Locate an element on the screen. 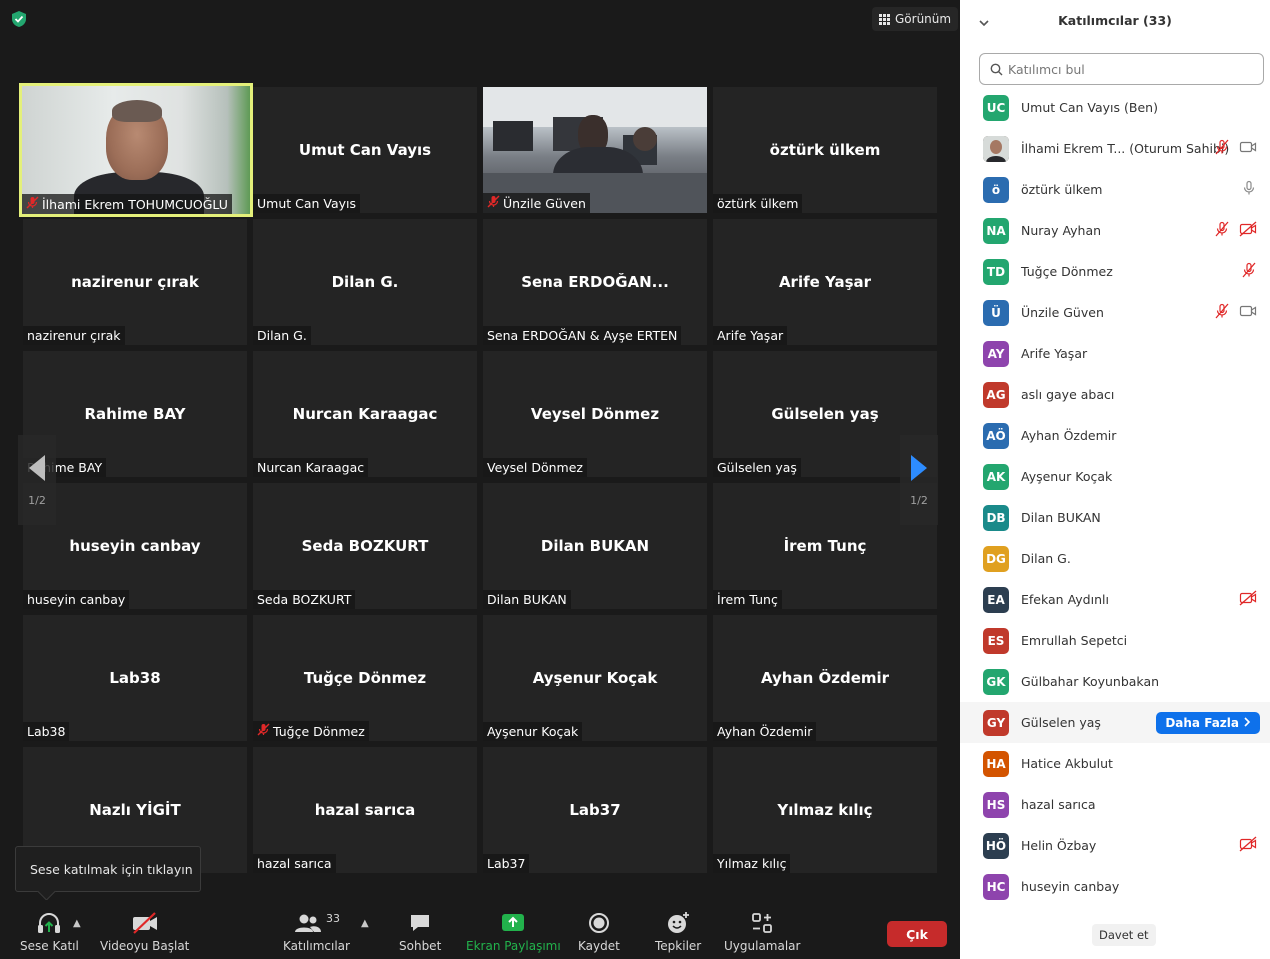 The width and height of the screenshot is (1270, 959). participant-row: AK Ayşenur Koçak is located at coordinates (1115, 476).